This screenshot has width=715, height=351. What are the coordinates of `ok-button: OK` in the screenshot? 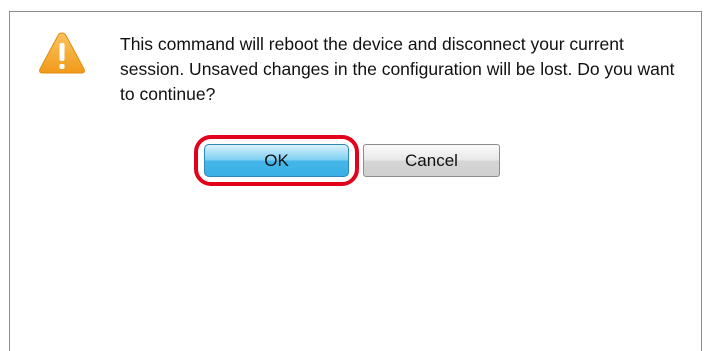 It's located at (276, 160).